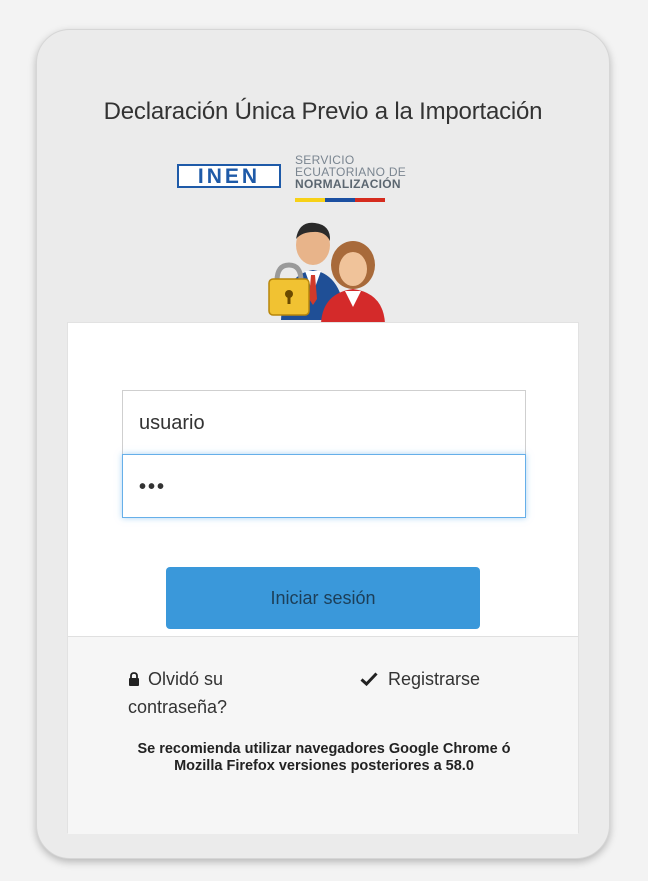 This screenshot has width=648, height=881. I want to click on flag-blue, so click(340, 200).